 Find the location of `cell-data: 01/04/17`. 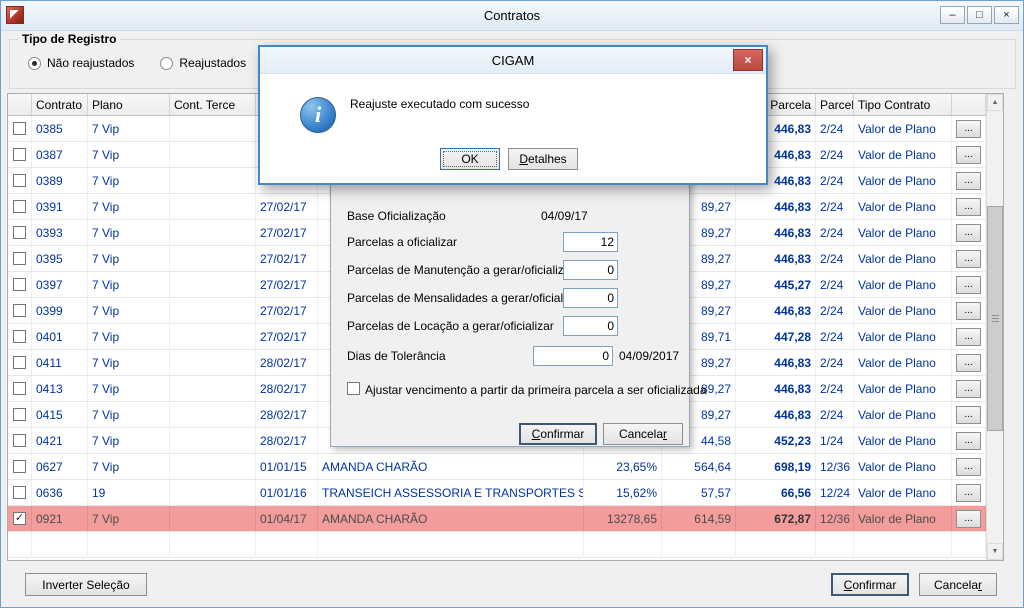

cell-data: 01/04/17 is located at coordinates (287, 518).